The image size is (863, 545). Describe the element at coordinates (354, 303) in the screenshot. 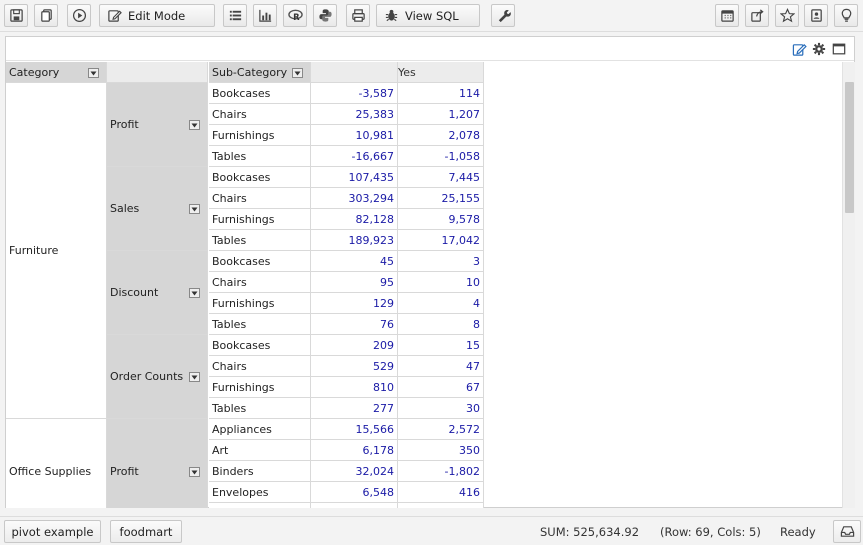

I see `value-cell: 129` at that location.